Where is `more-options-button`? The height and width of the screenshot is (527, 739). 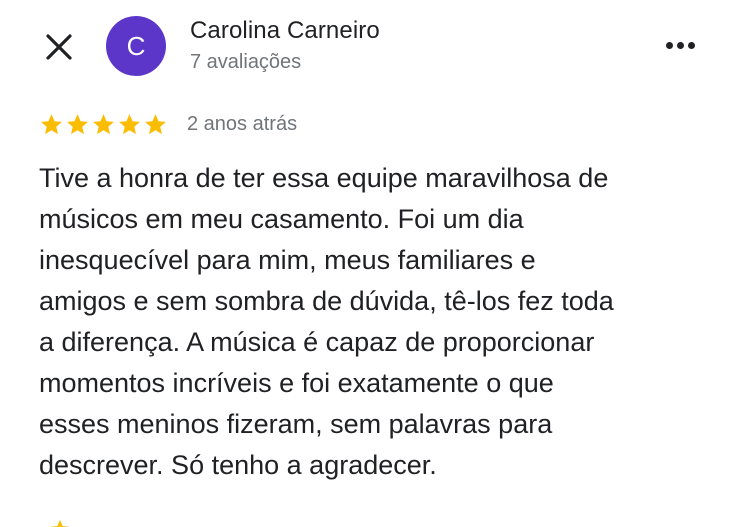
more-options-button is located at coordinates (680, 45).